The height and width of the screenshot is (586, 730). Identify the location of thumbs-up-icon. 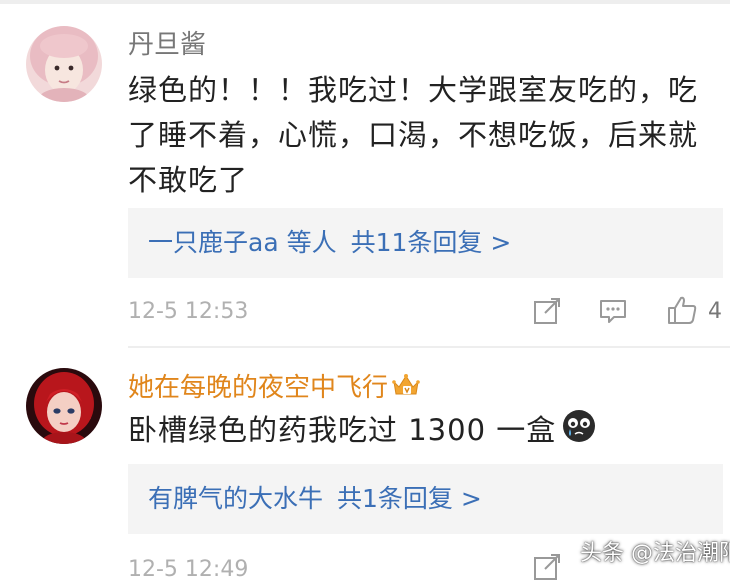
(682, 310).